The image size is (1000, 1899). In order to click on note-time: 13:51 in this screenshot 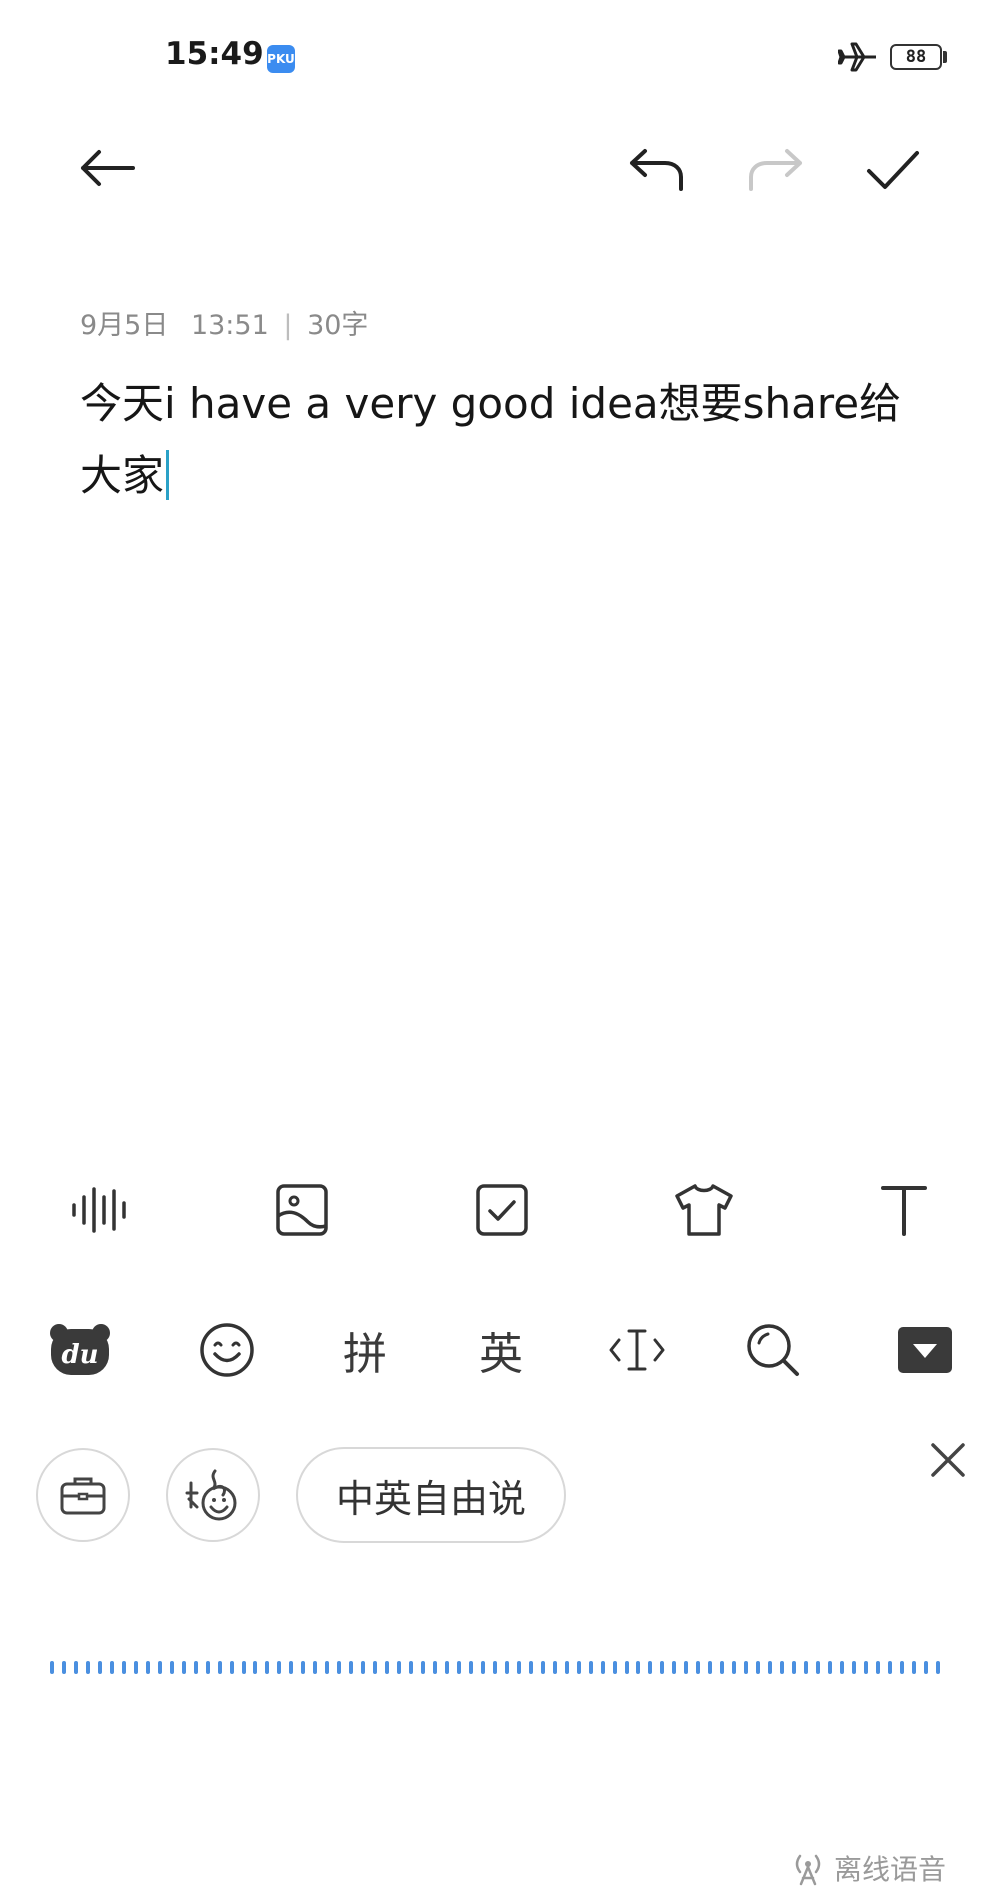, I will do `click(229, 325)`.